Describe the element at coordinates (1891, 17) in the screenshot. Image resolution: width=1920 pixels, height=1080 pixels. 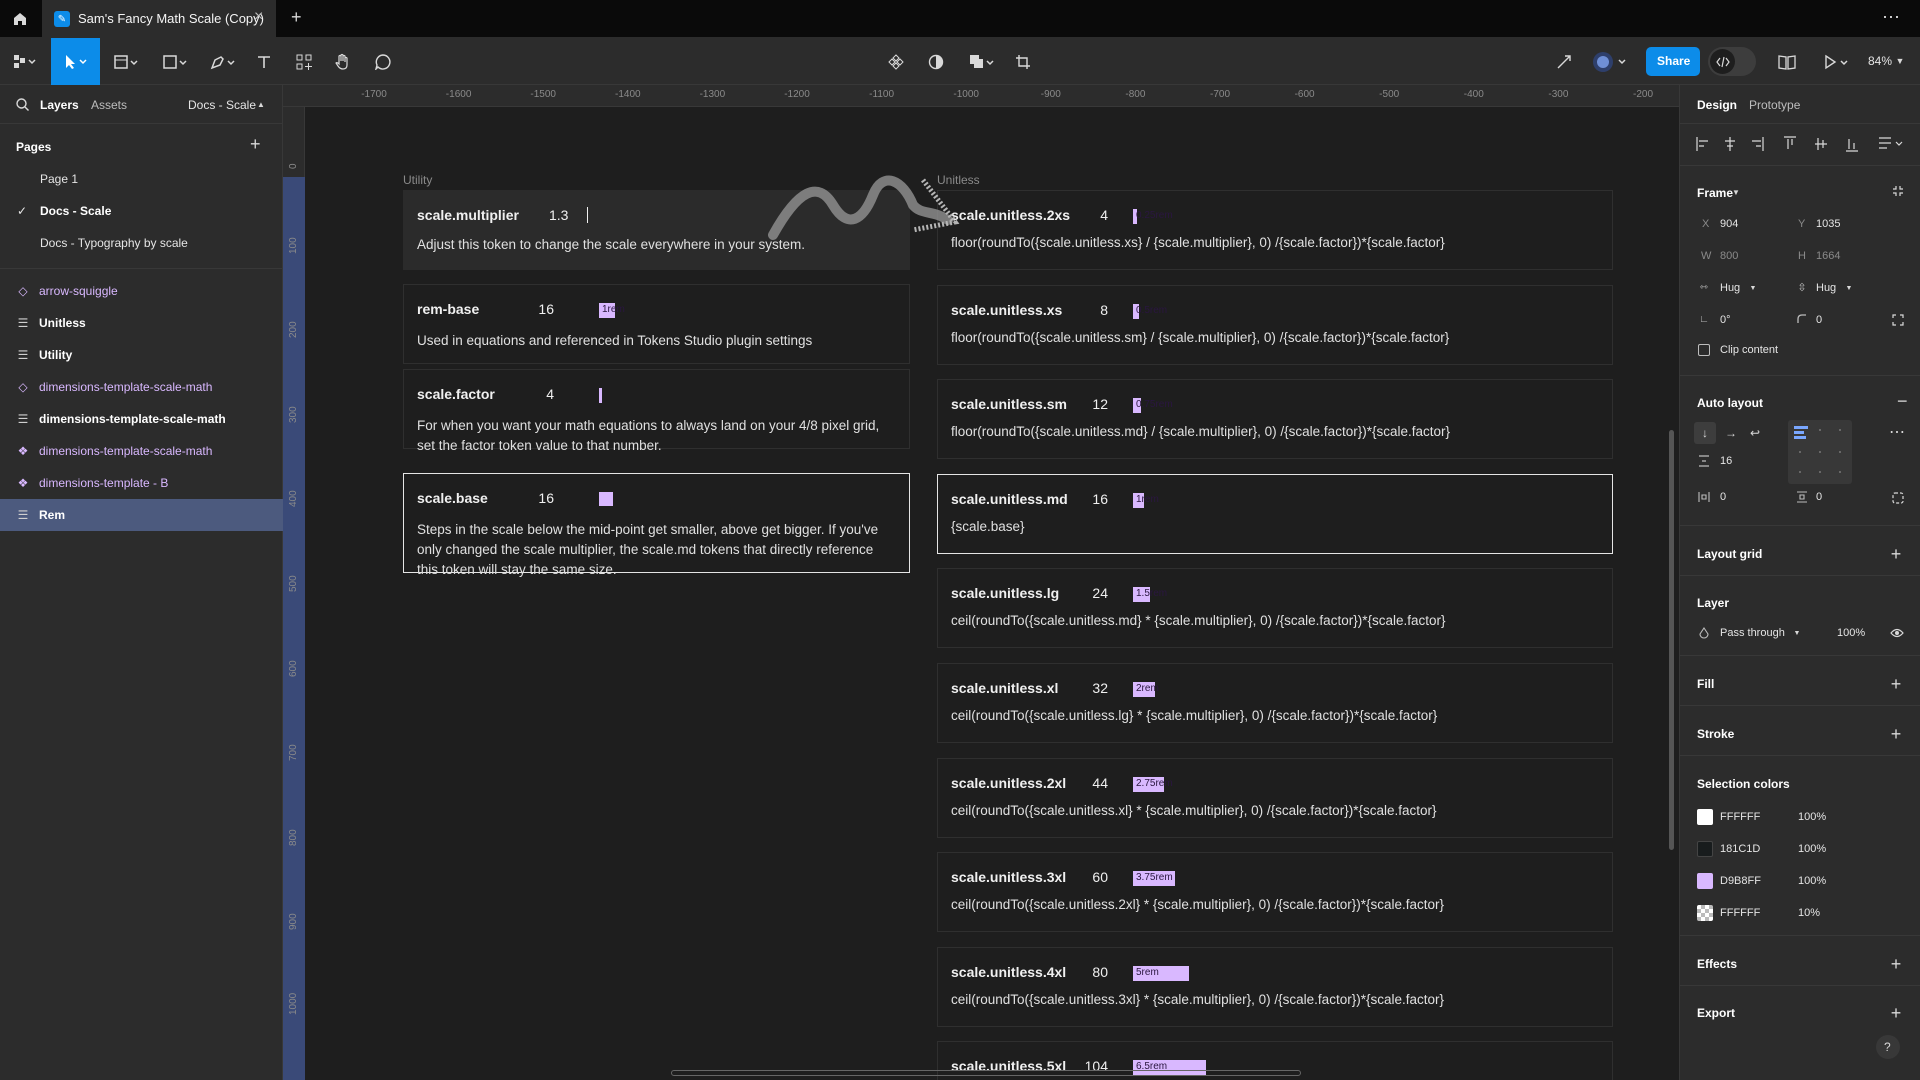
I see `more-icon: ⋯` at that location.